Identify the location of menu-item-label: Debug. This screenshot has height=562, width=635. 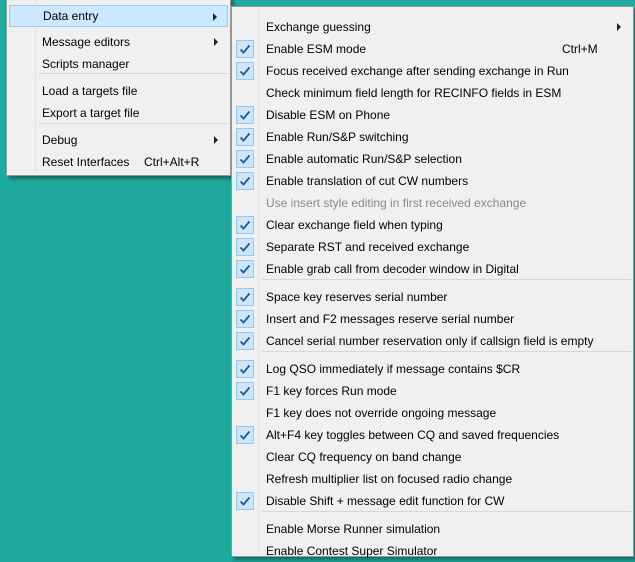
(60, 140).